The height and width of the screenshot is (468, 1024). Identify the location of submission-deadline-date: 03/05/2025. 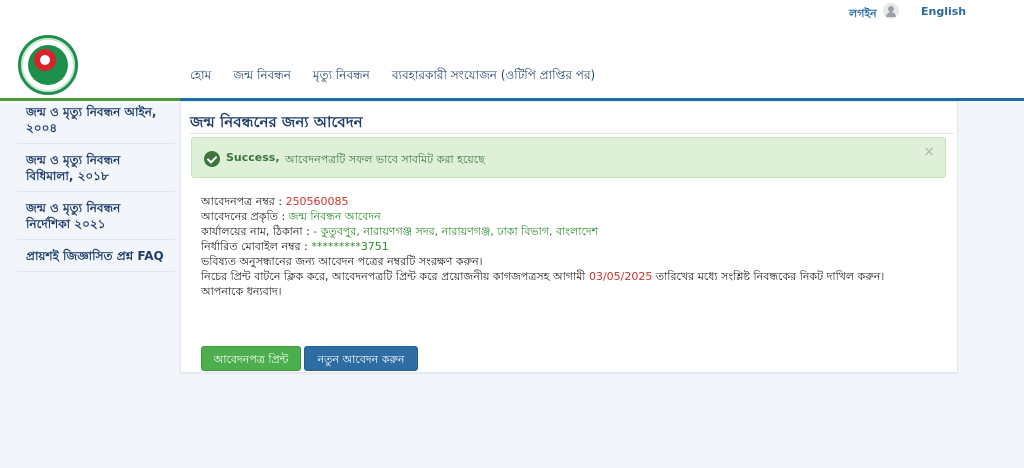
(620, 276).